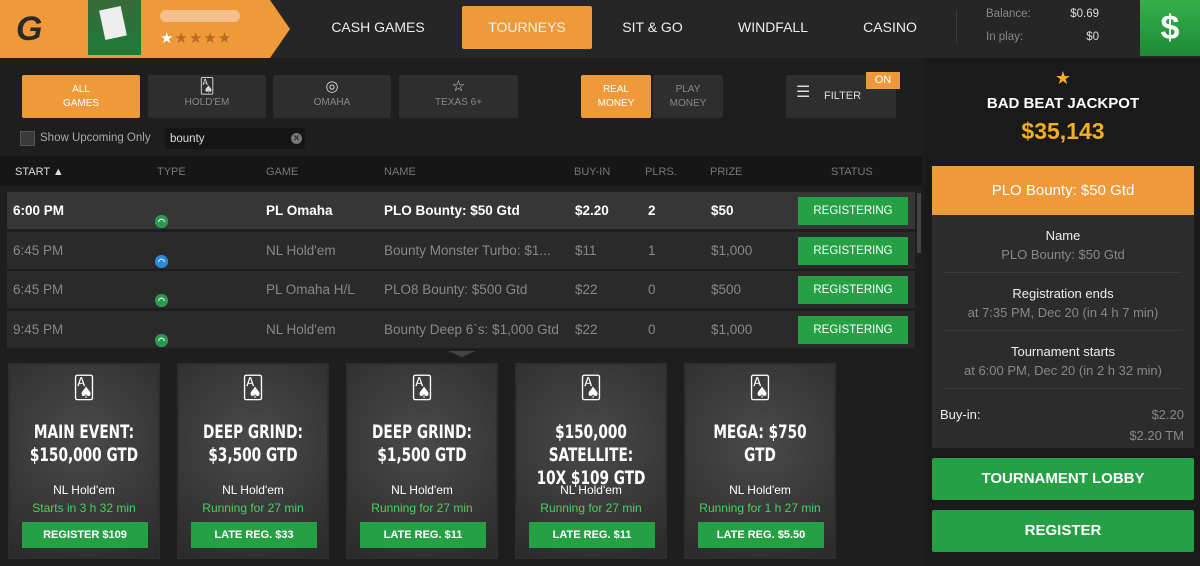 This screenshot has width=1200, height=566. I want to click on nav-cash-games: CASH GAMES, so click(378, 27).